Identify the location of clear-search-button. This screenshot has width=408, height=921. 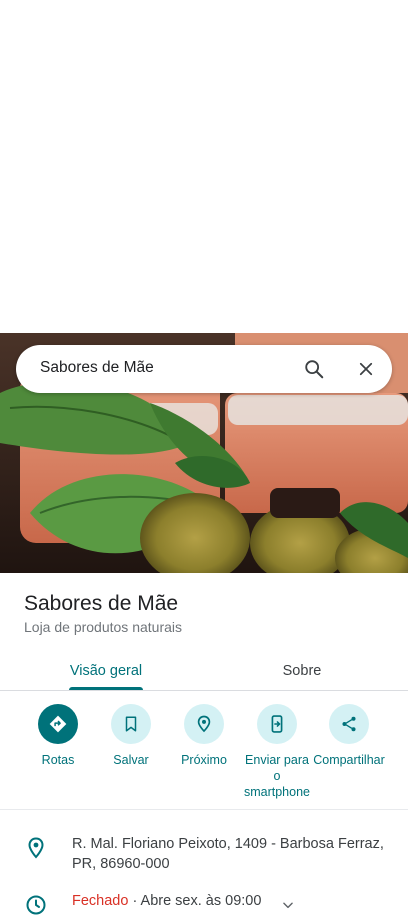
(366, 369).